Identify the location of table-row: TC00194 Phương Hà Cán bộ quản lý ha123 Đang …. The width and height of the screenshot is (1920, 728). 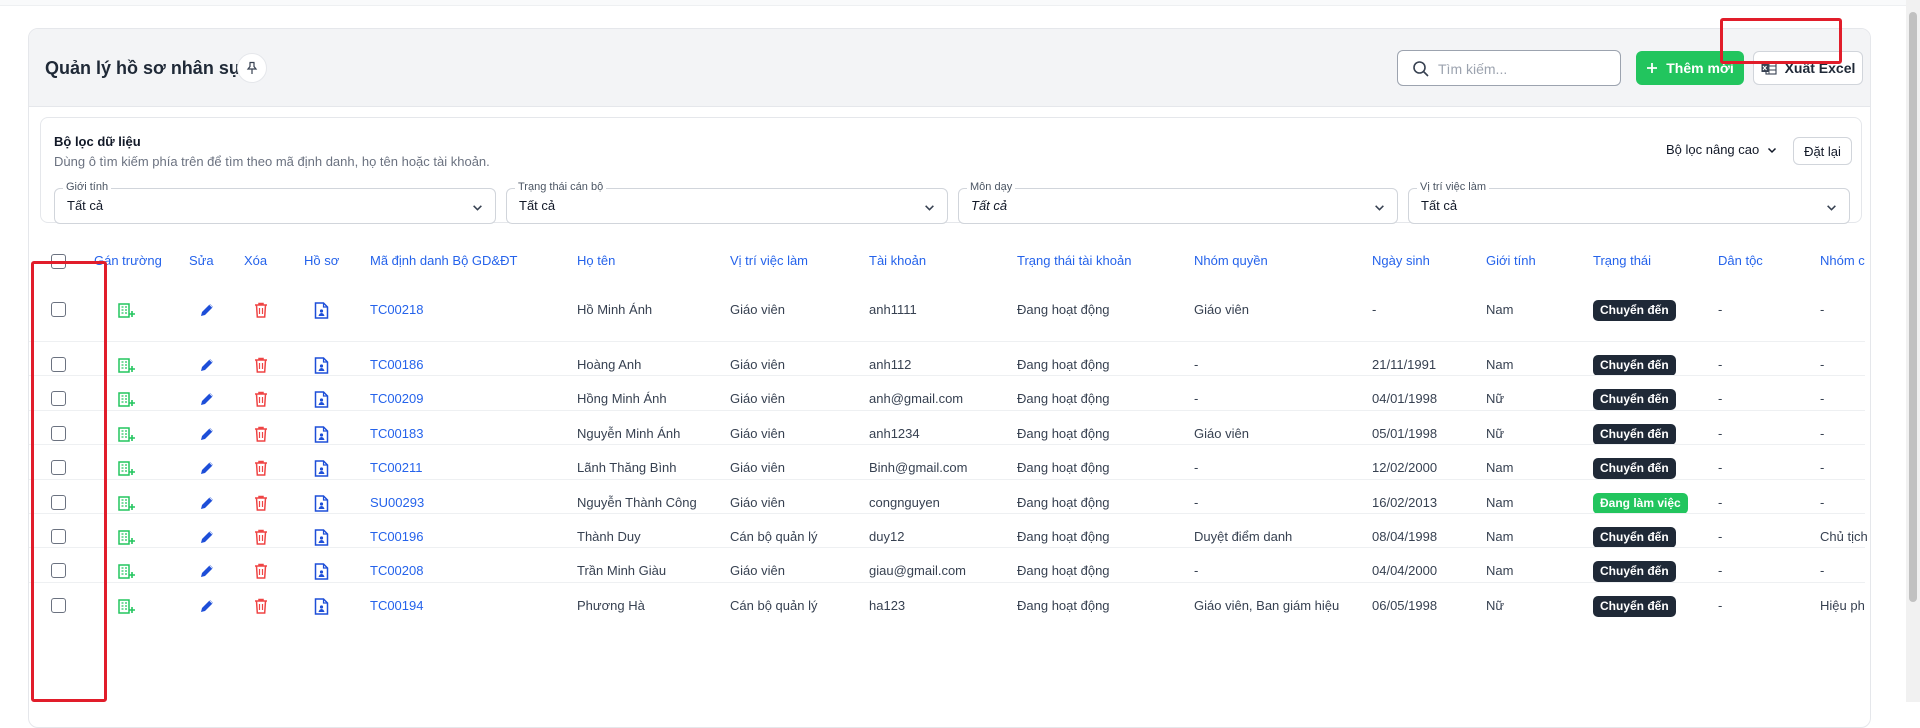
(947, 606).